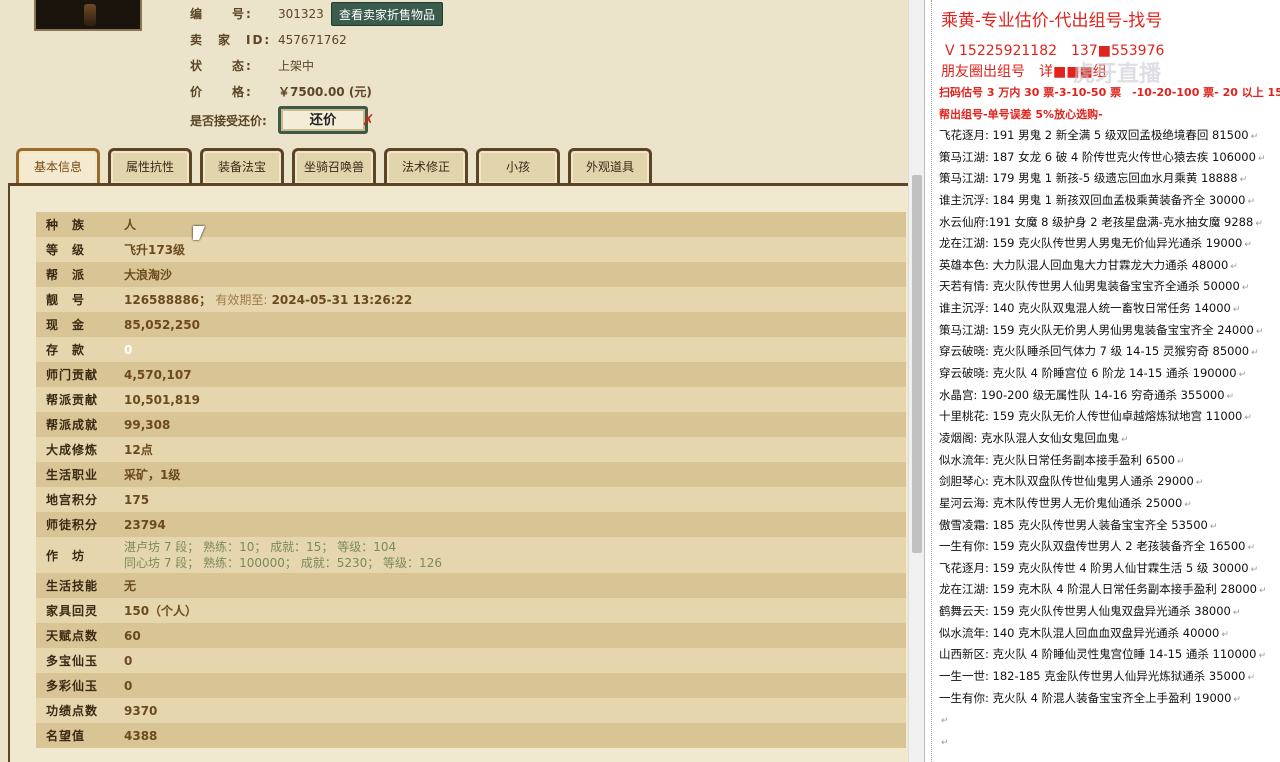  I want to click on status-label: 状 态:, so click(221, 66).